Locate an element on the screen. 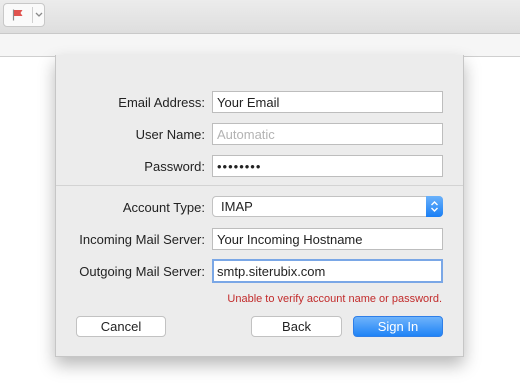  chevron-down-icon is located at coordinates (39, 14).